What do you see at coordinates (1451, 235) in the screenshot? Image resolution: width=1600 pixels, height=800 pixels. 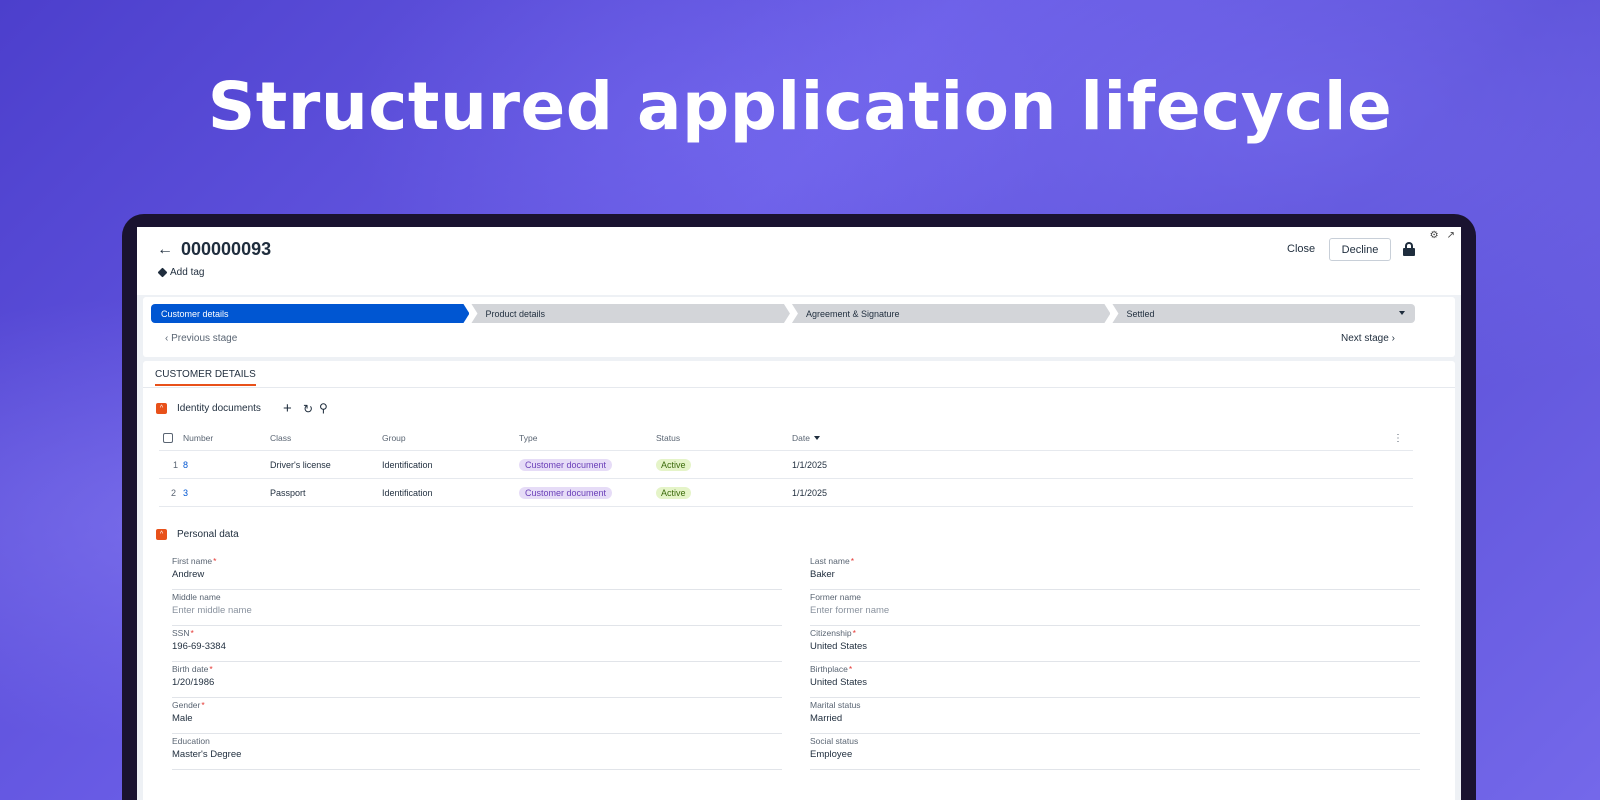 I see `expand-icon: ↗` at bounding box center [1451, 235].